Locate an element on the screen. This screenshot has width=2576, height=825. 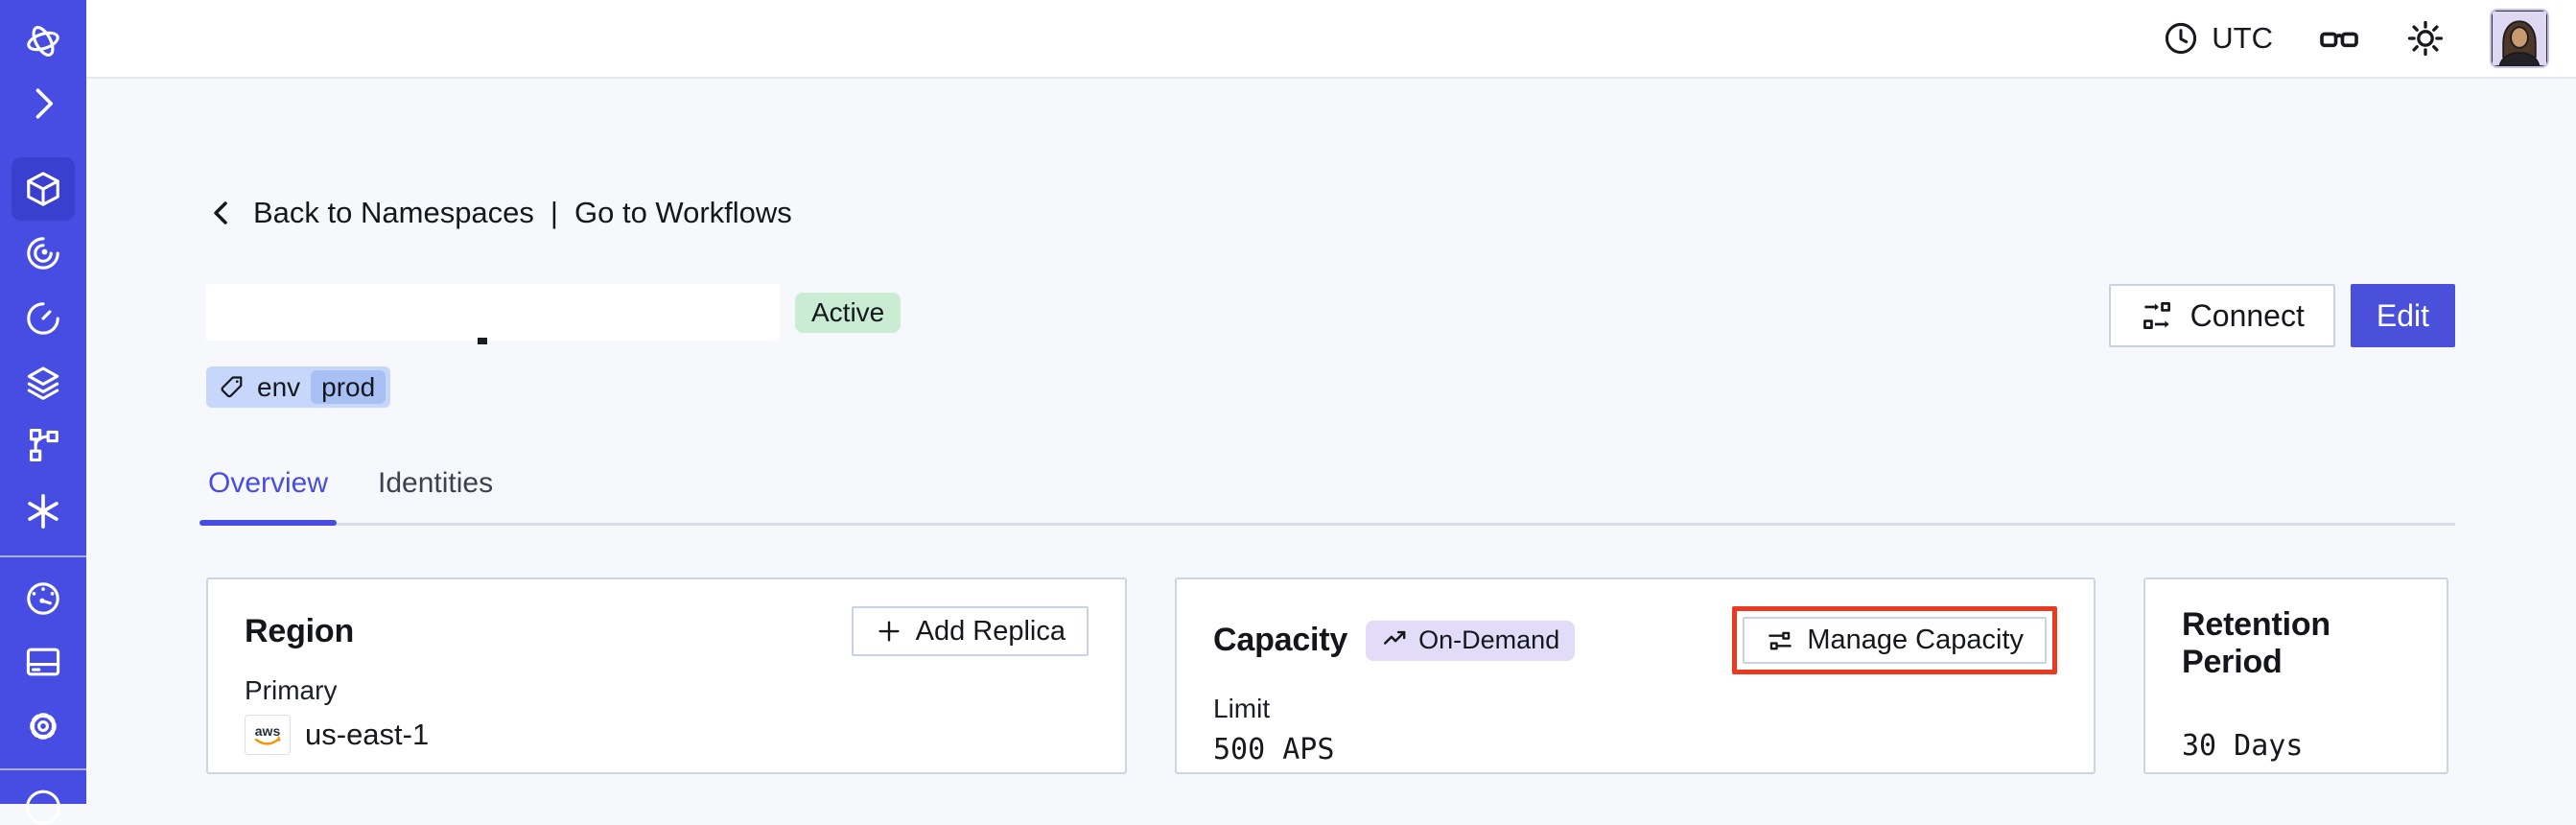
gear-icon is located at coordinates (43, 727).